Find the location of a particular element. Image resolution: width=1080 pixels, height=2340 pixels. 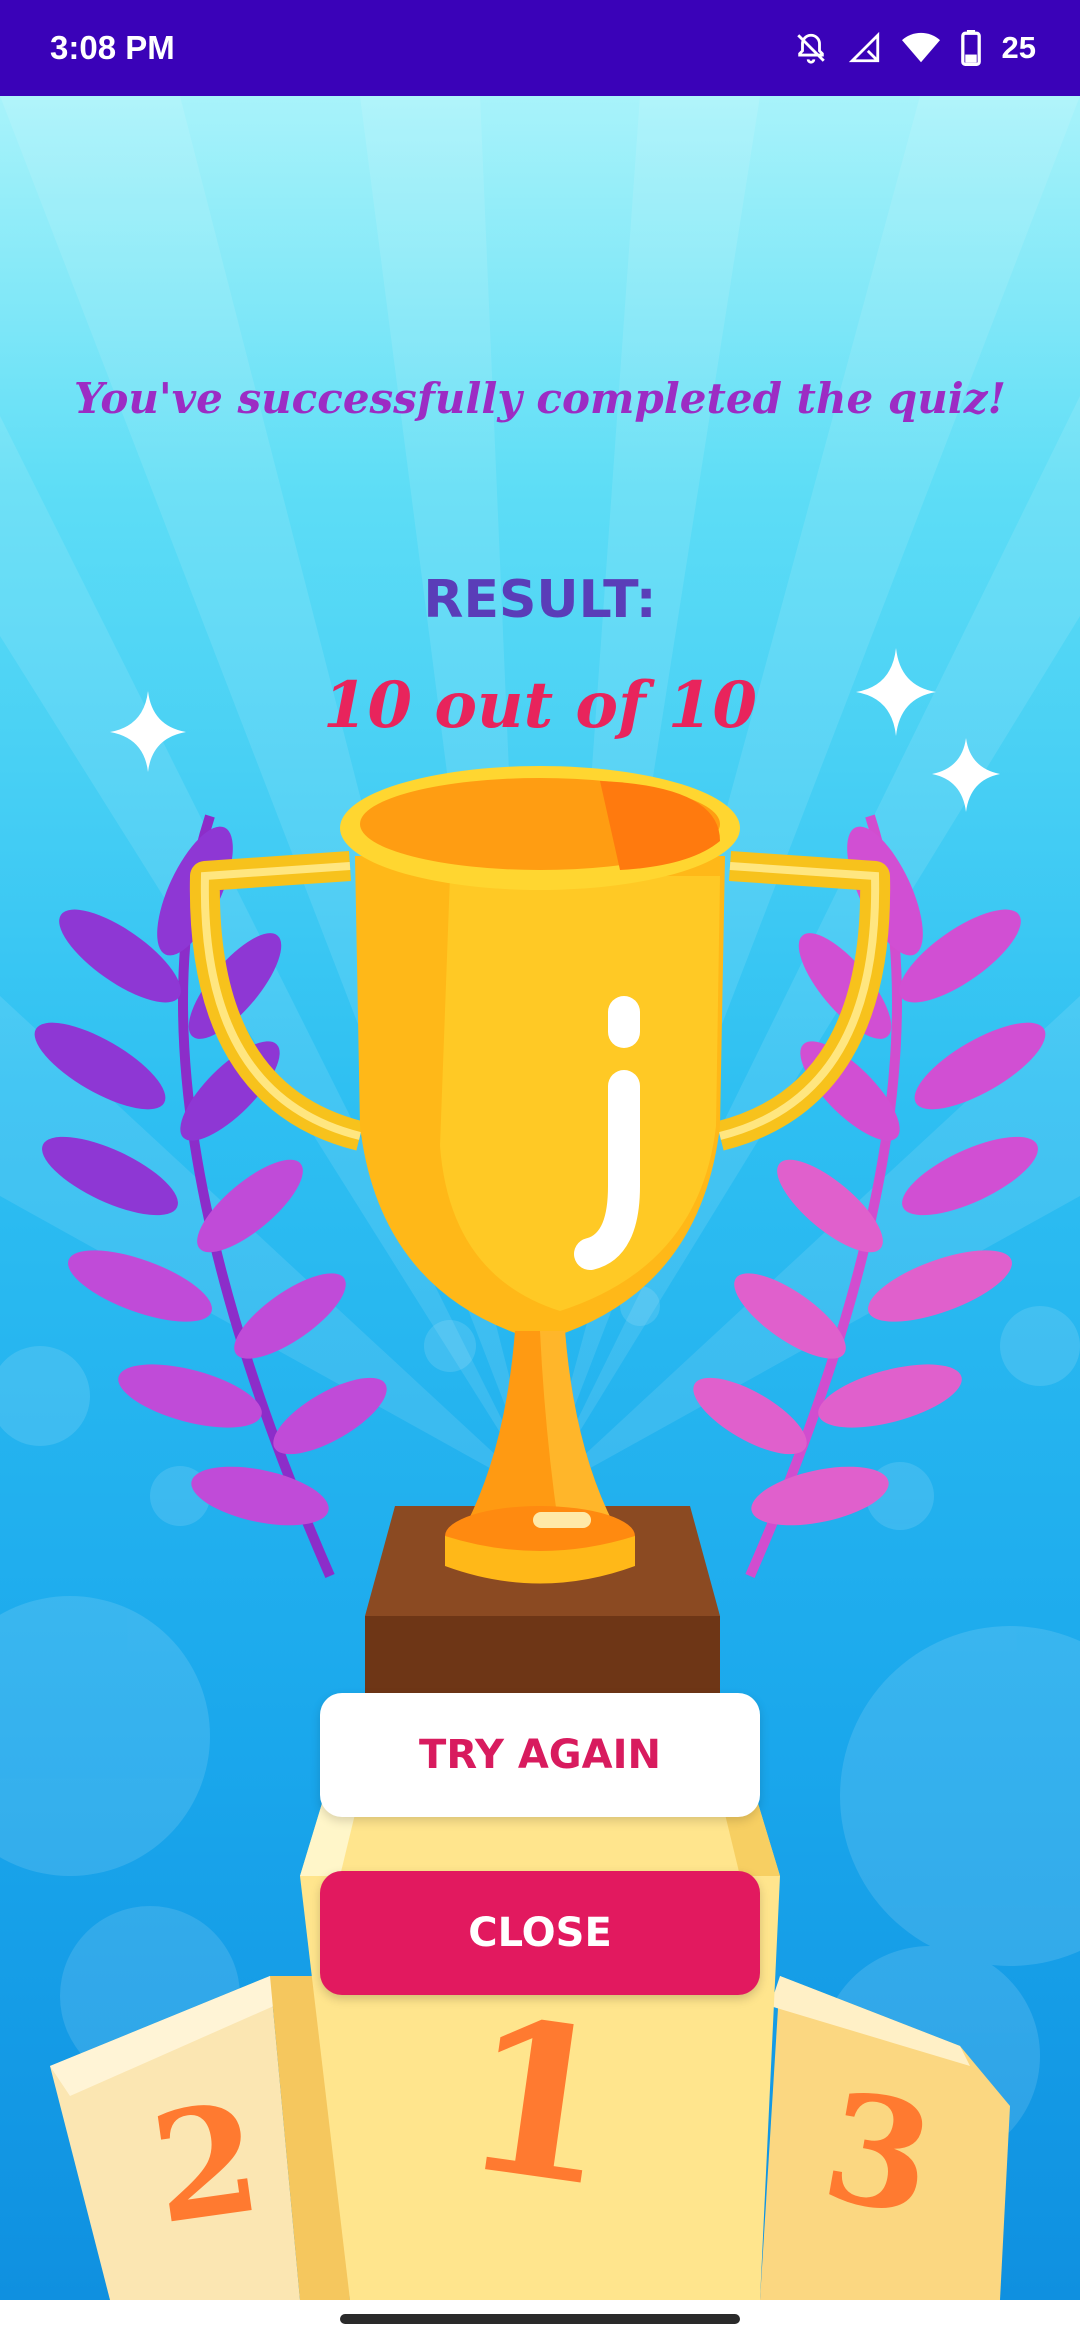

status-icons: 25 is located at coordinates (915, 48).